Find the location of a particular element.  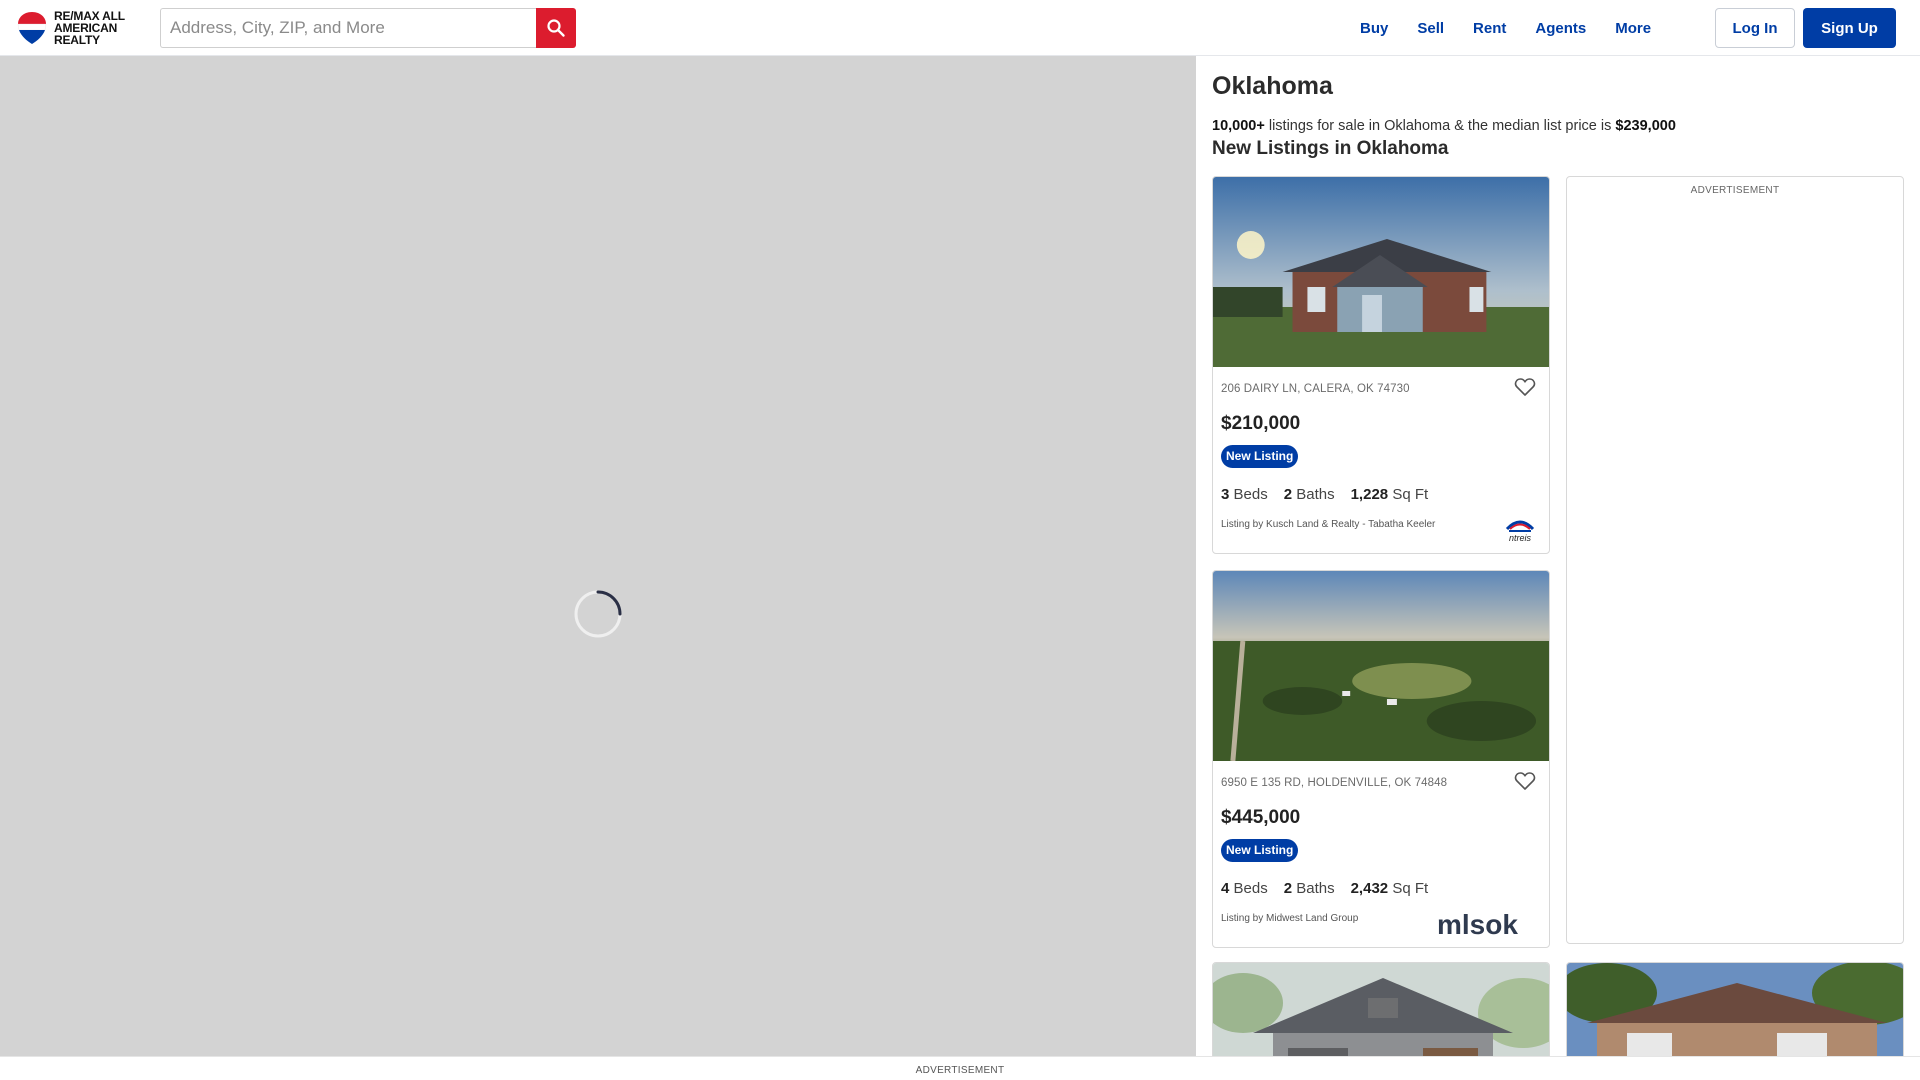

beds-value: 4 is located at coordinates (1225, 888).